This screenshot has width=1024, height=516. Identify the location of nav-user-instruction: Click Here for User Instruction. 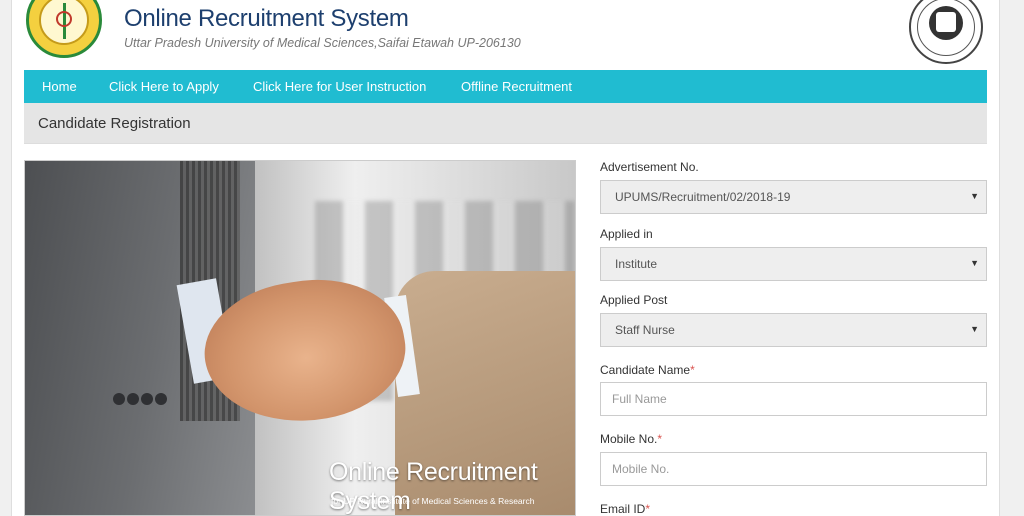
(339, 86).